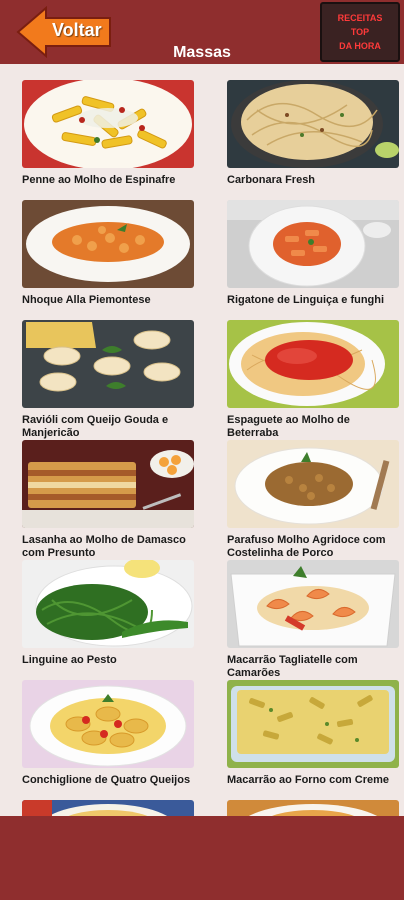 Image resolution: width=404 pixels, height=900 pixels. I want to click on conchiglione-photo-icon, so click(108, 724).